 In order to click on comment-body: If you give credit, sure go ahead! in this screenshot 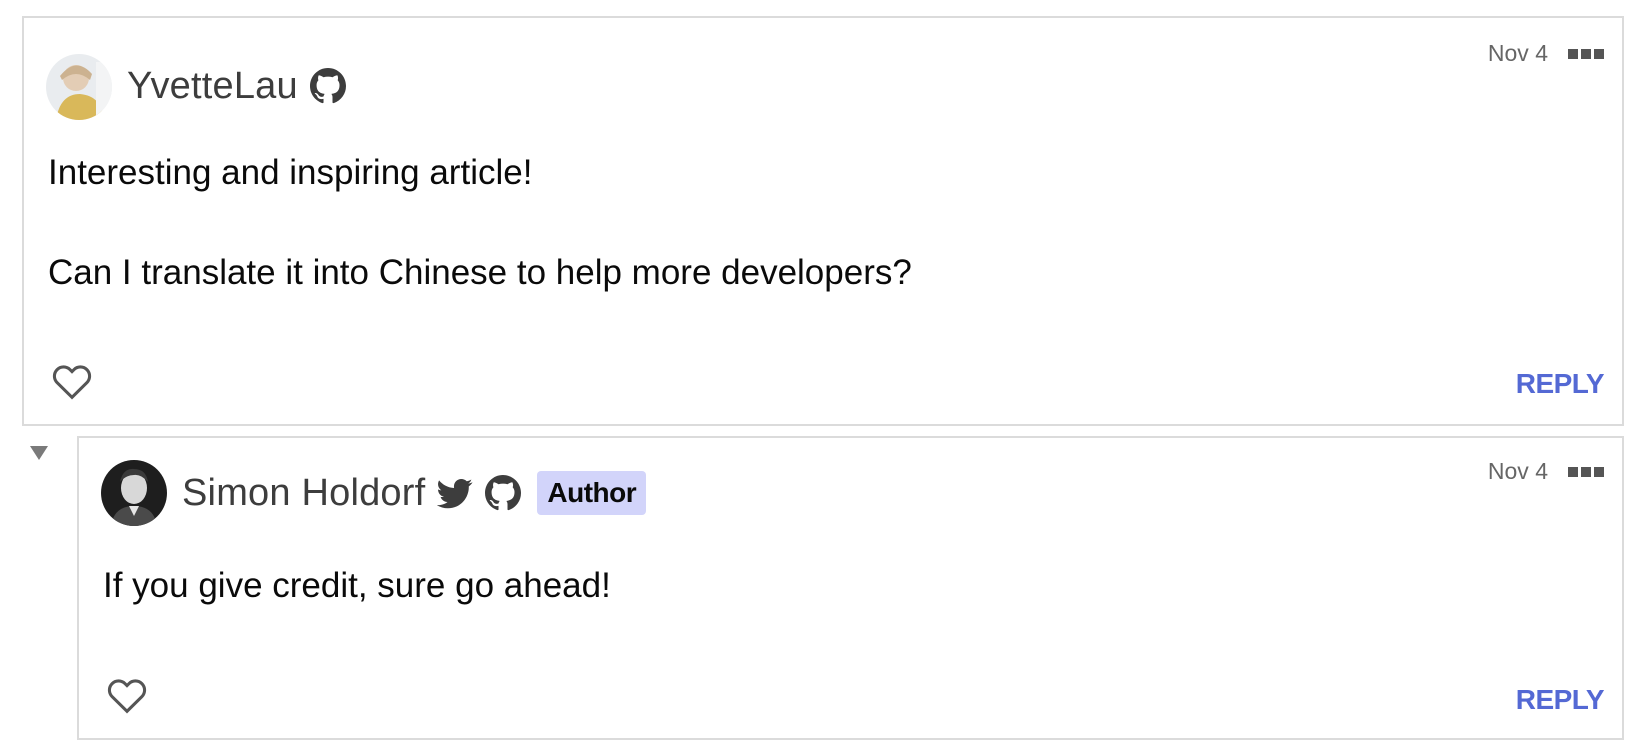, I will do `click(357, 586)`.